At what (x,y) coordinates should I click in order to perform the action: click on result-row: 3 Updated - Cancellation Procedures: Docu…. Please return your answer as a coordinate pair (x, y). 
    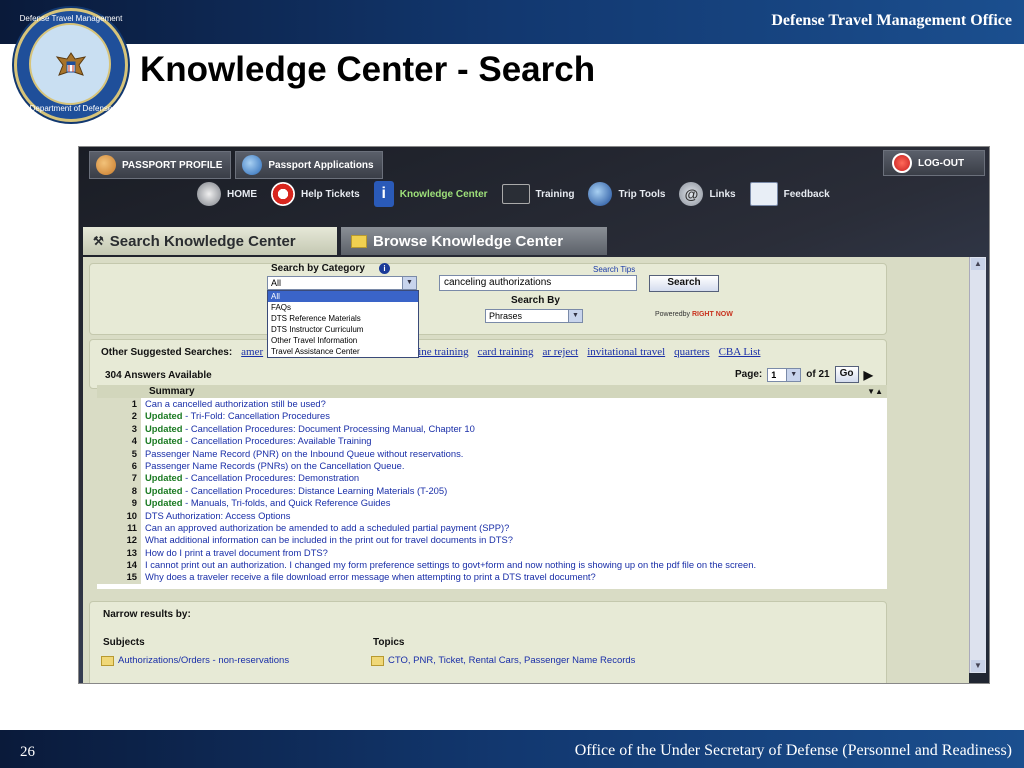
    Looking at the image, I should click on (492, 429).